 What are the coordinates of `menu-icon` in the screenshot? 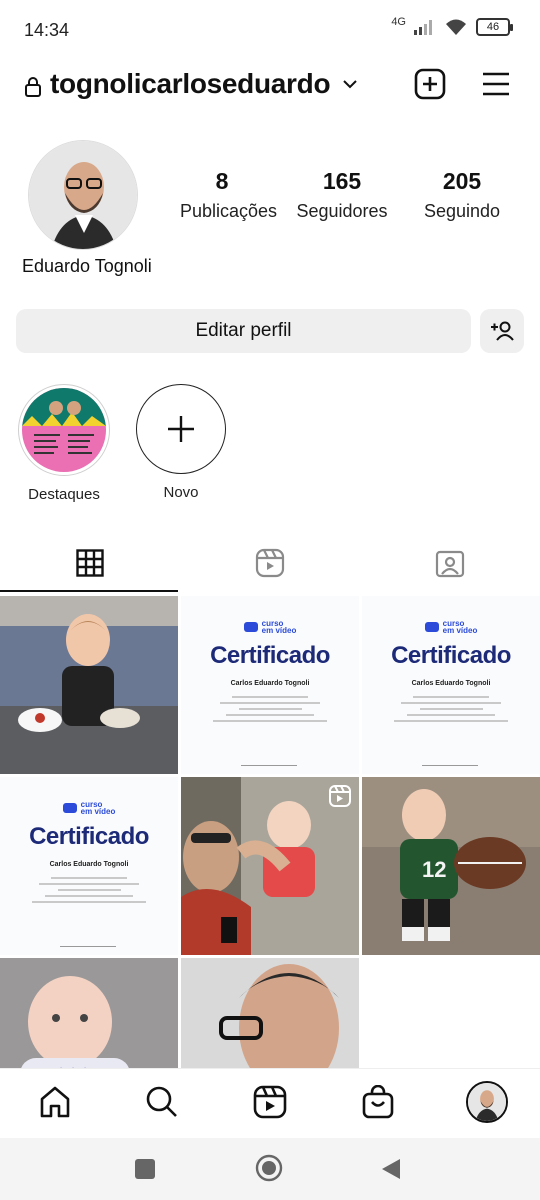 It's located at (496, 84).